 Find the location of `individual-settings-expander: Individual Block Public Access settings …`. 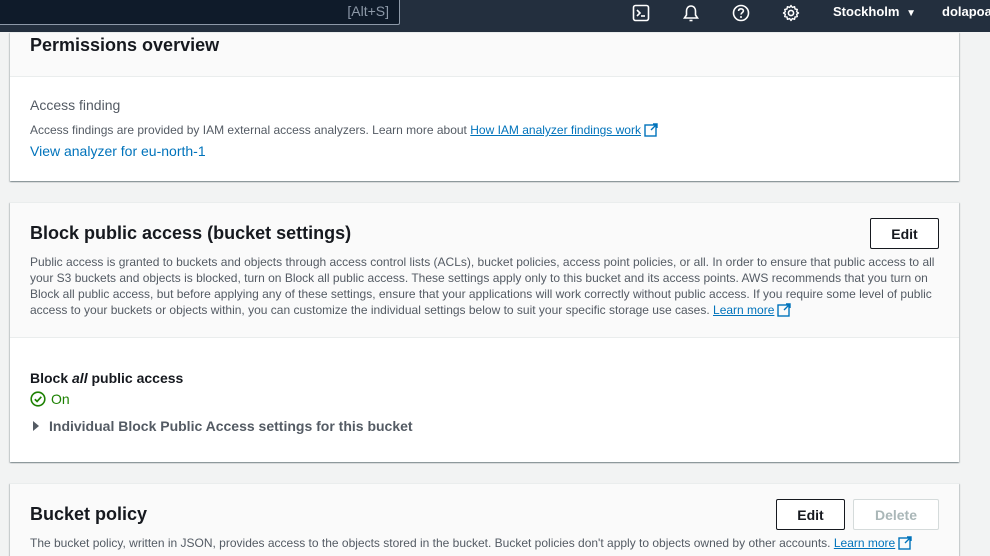

individual-settings-expander: Individual Block Public Access settings … is located at coordinates (221, 426).